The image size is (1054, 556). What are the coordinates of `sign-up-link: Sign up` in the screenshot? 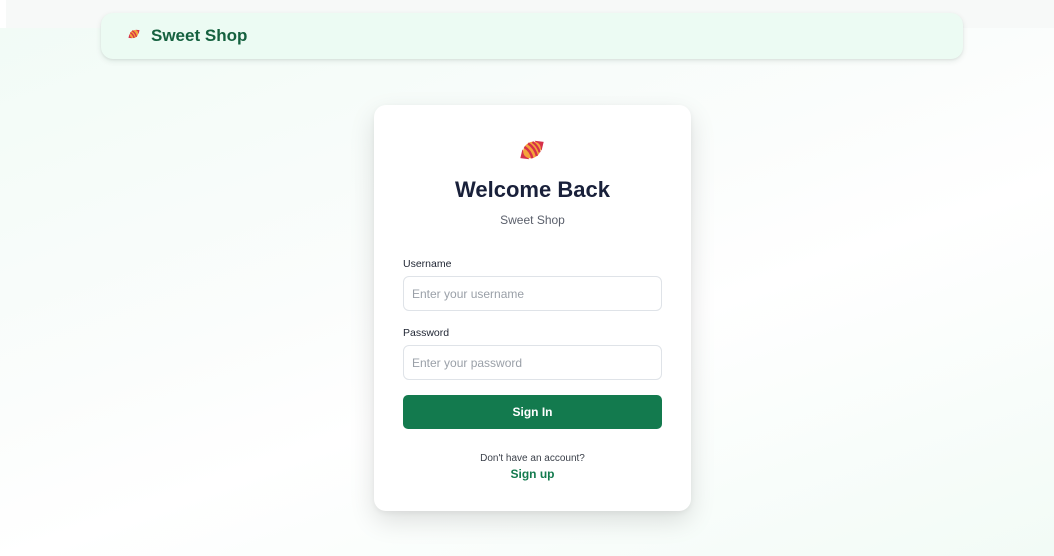 It's located at (532, 474).